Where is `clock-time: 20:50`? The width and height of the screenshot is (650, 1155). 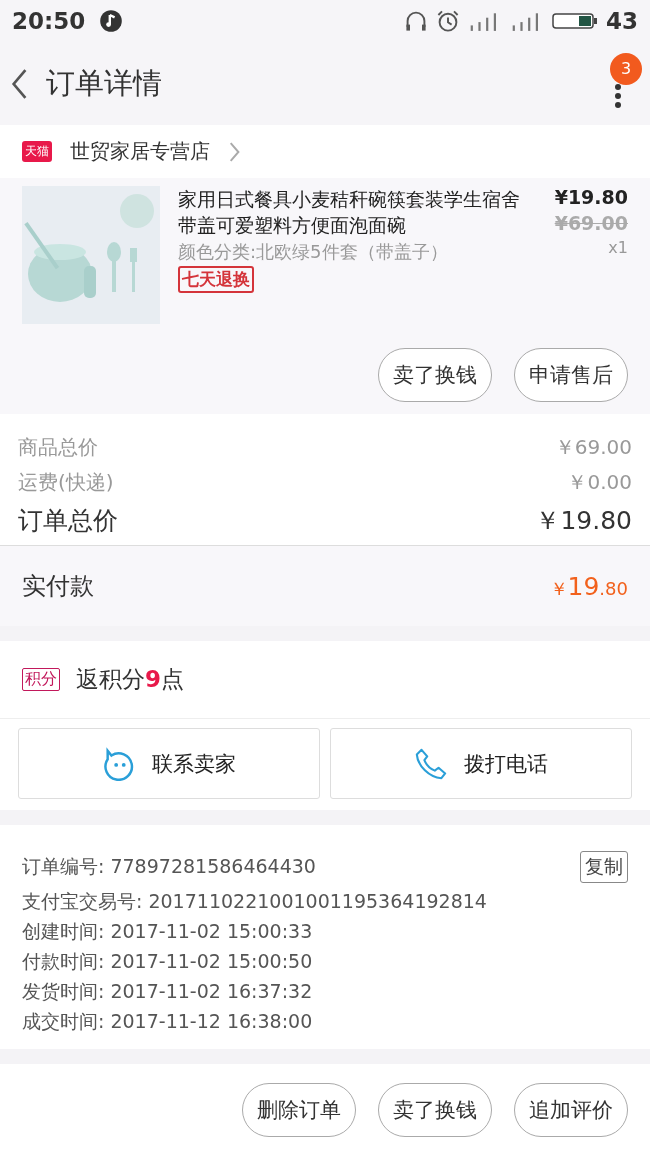
clock-time: 20:50 is located at coordinates (49, 21).